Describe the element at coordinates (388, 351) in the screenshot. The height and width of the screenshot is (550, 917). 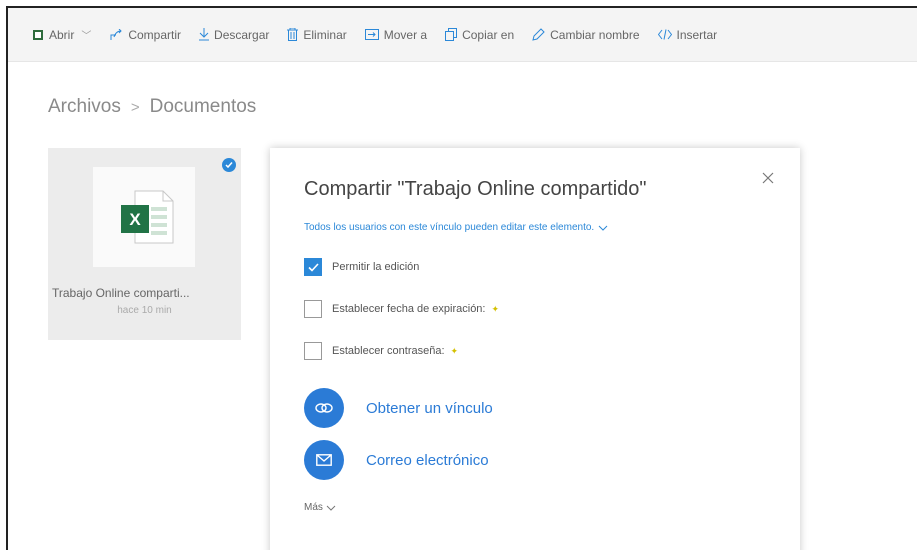
I see `password-label: Establecer contraseña:` at that location.